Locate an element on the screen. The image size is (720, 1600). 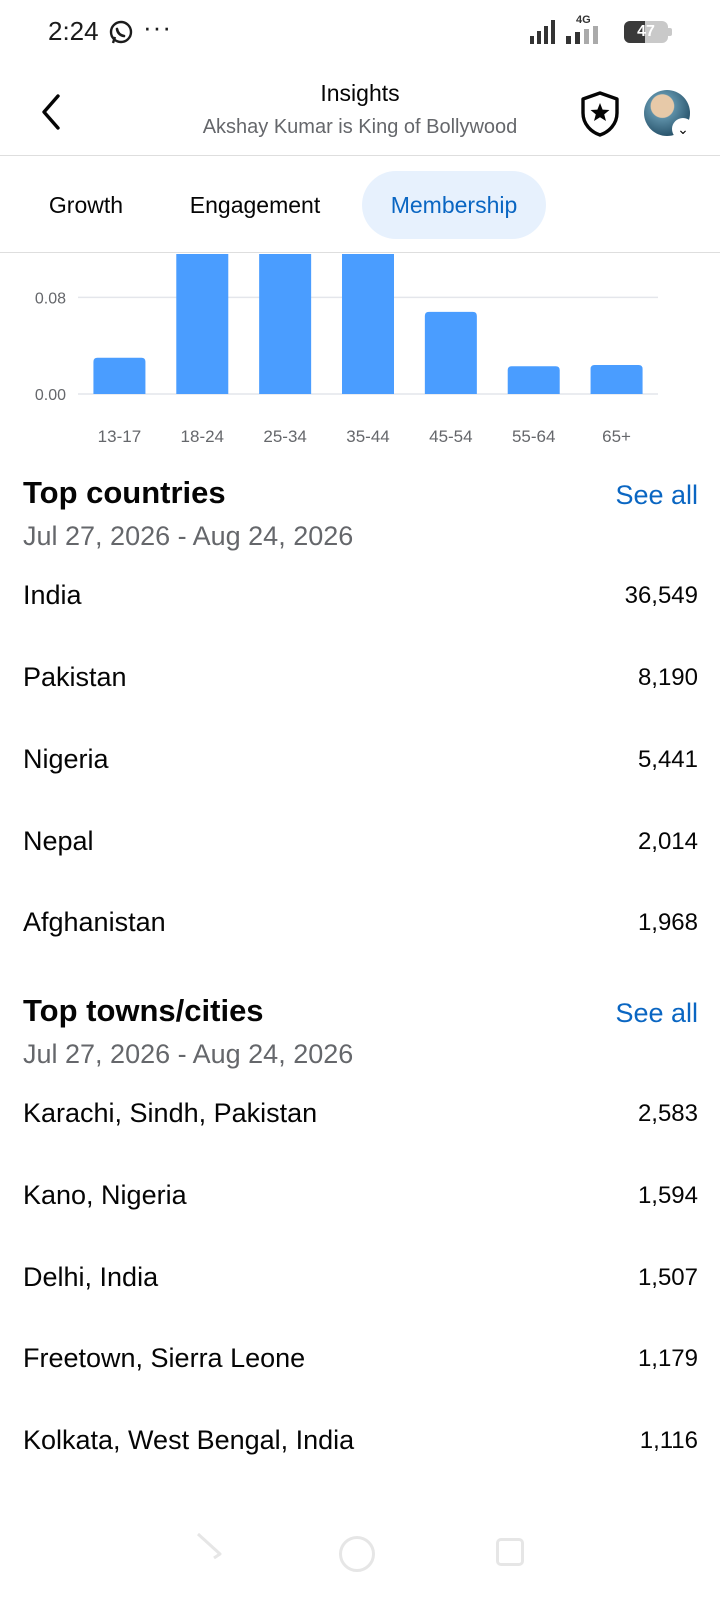
battery-level: 47 is located at coordinates (646, 31).